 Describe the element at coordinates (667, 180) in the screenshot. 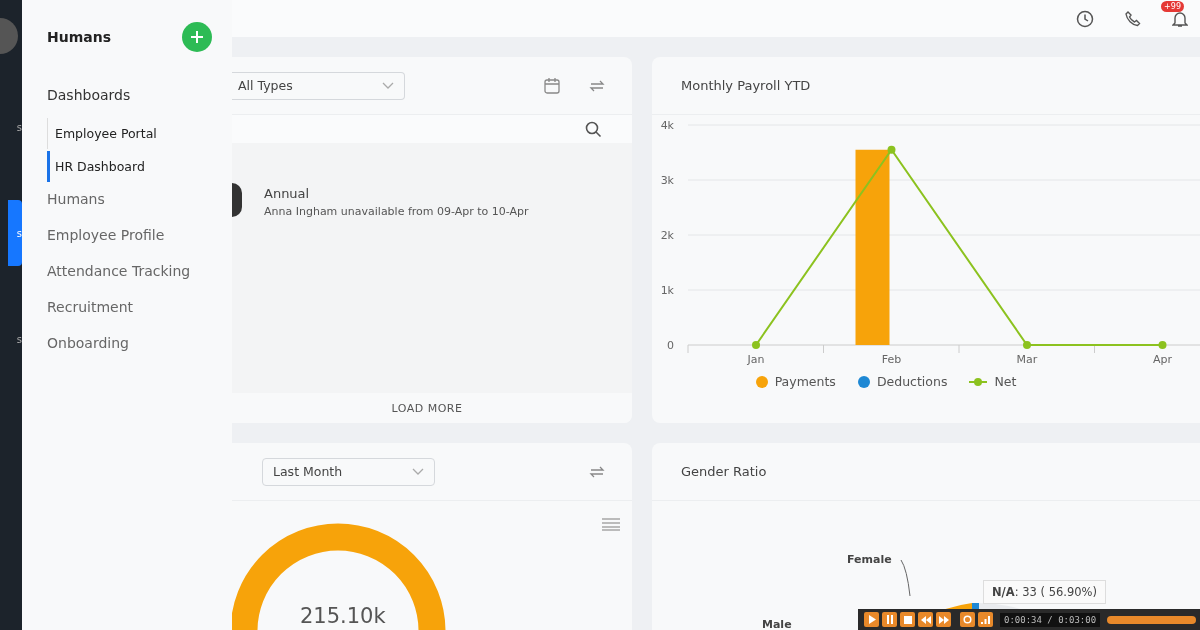

I see `axis-tick-label: 3k` at that location.